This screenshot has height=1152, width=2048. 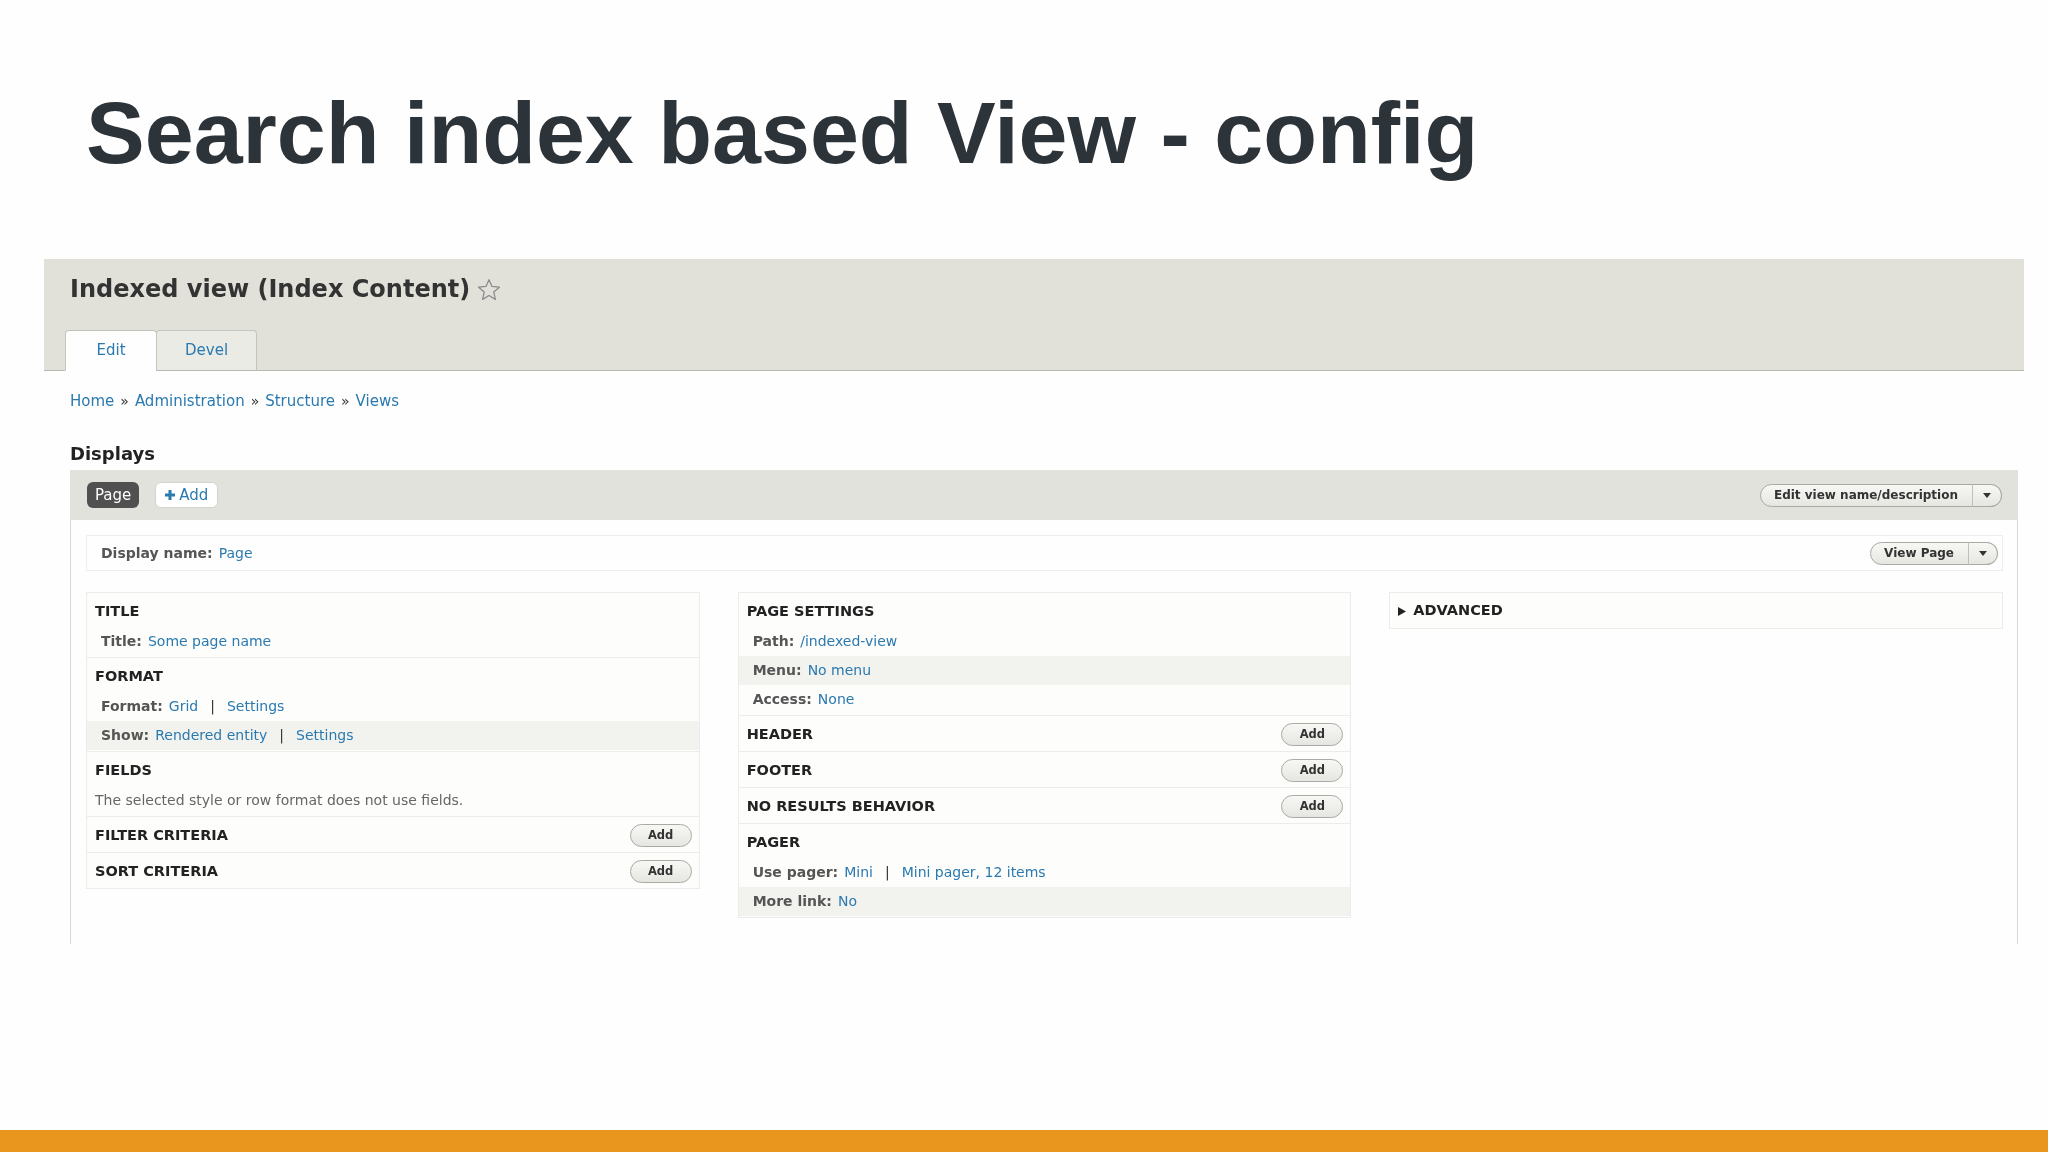 What do you see at coordinates (858, 872) in the screenshot?
I see `setting-link: Mini` at bounding box center [858, 872].